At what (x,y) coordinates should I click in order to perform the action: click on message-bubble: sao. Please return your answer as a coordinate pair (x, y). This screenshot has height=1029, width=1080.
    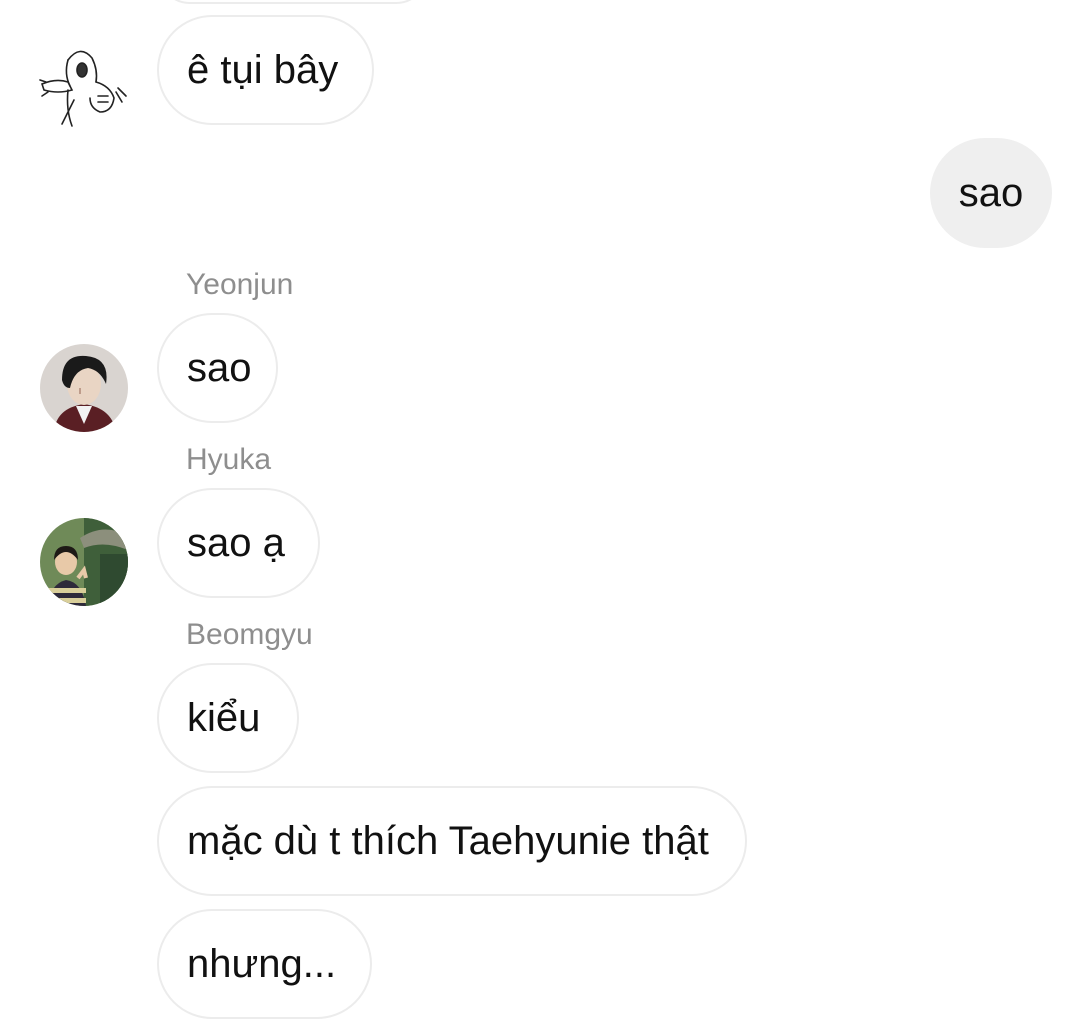
    Looking at the image, I should click on (217, 368).